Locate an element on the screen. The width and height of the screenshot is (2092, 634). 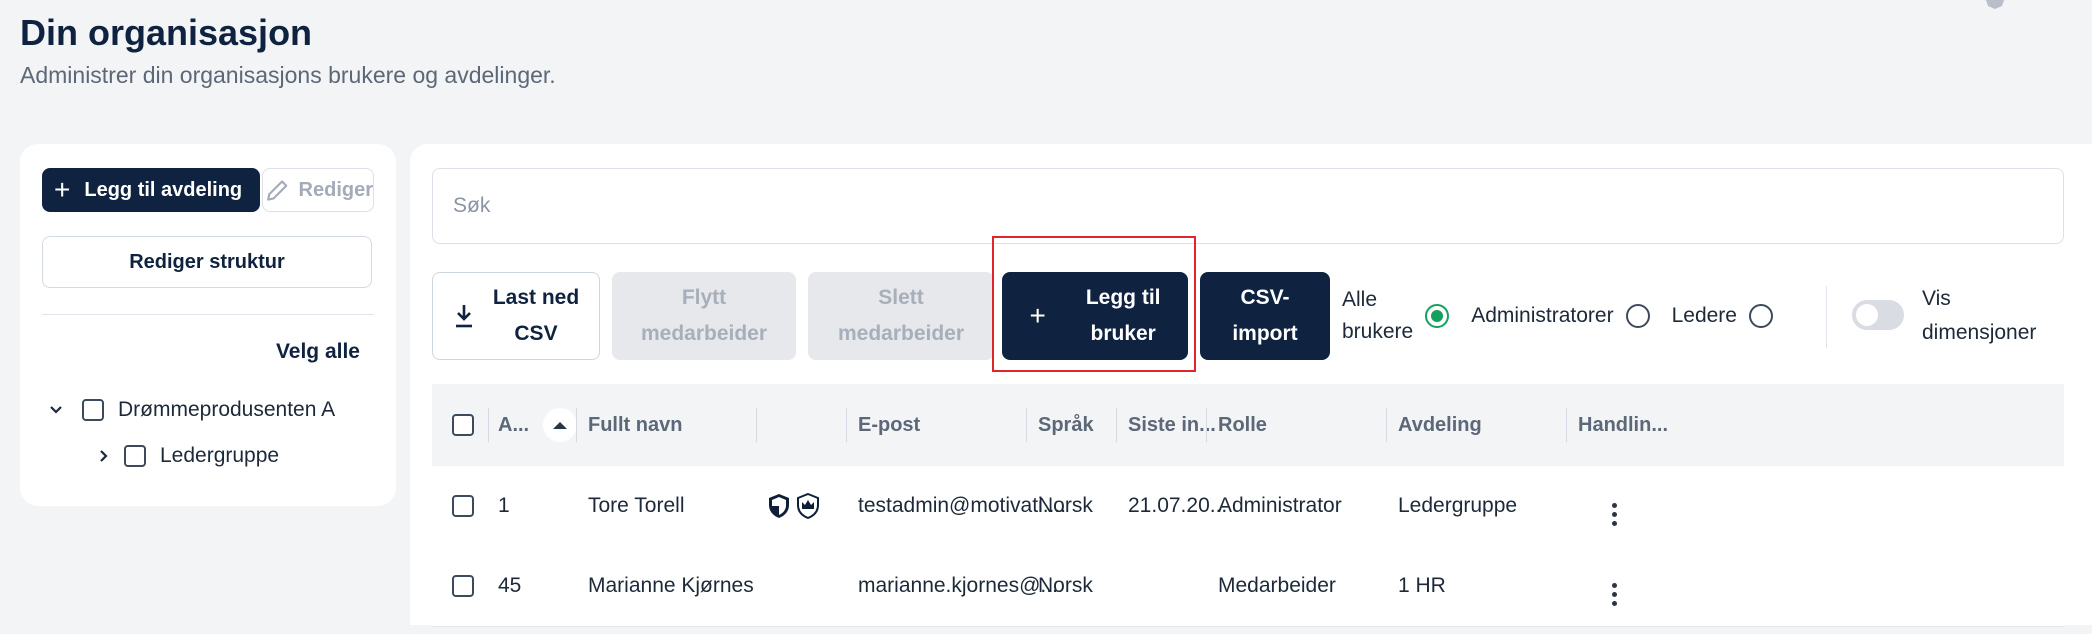
cell-department: Ledergruppe is located at coordinates (1458, 505).